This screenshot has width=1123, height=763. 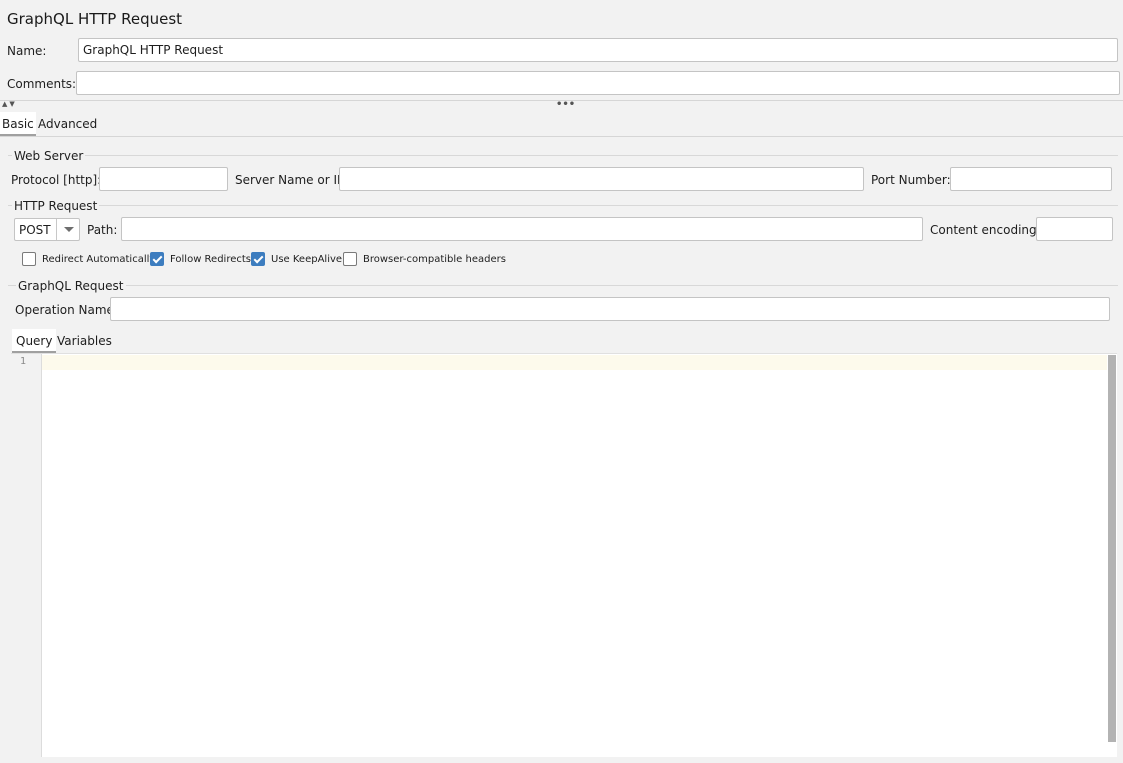 What do you see at coordinates (84, 341) in the screenshot?
I see `tab-variables: Variables` at bounding box center [84, 341].